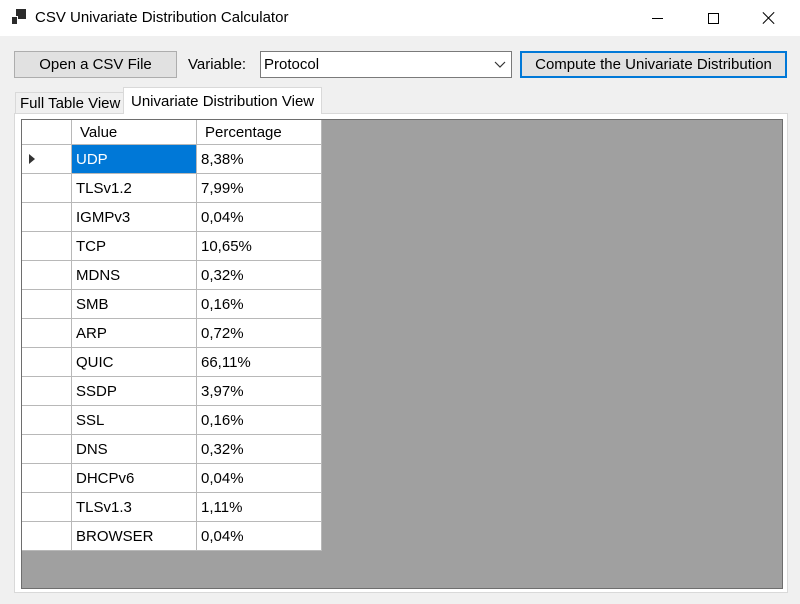  I want to click on table-row: TCP 10,65%, so click(172, 246).